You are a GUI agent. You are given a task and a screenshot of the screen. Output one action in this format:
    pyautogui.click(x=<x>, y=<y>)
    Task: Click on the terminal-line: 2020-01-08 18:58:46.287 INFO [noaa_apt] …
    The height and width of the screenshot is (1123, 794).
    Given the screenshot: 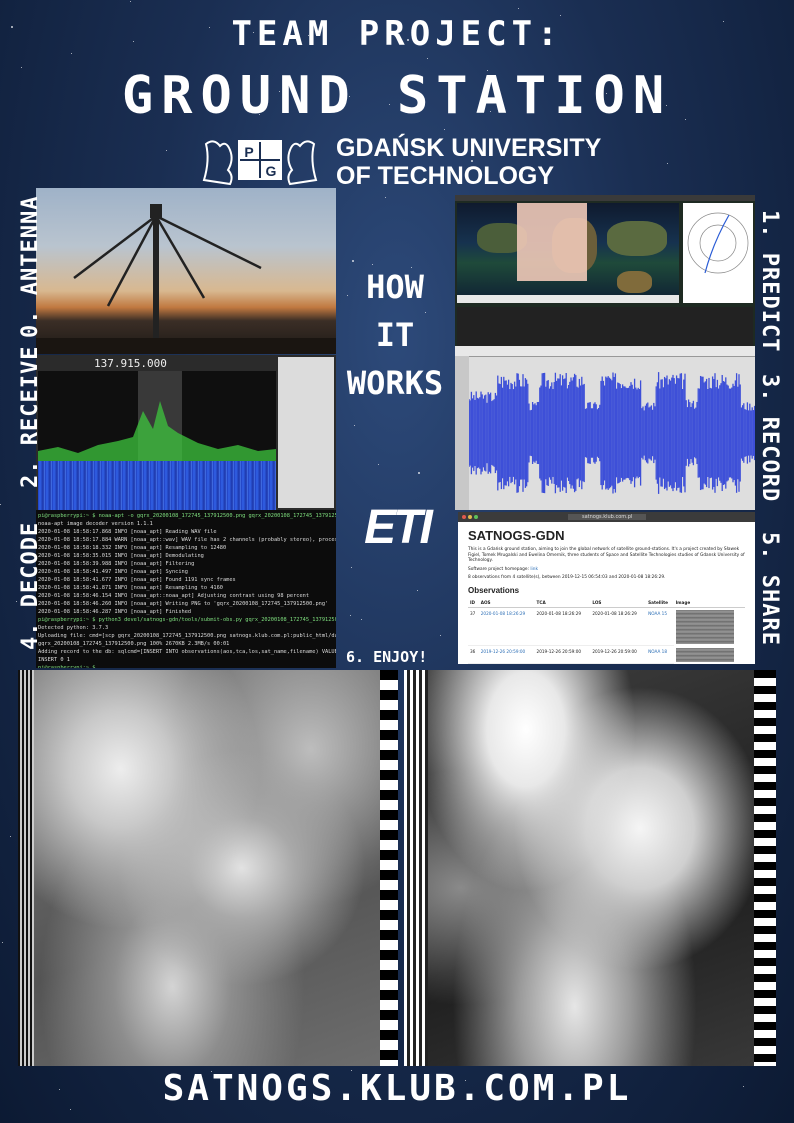 What is the action you would take?
    pyautogui.click(x=115, y=612)
    